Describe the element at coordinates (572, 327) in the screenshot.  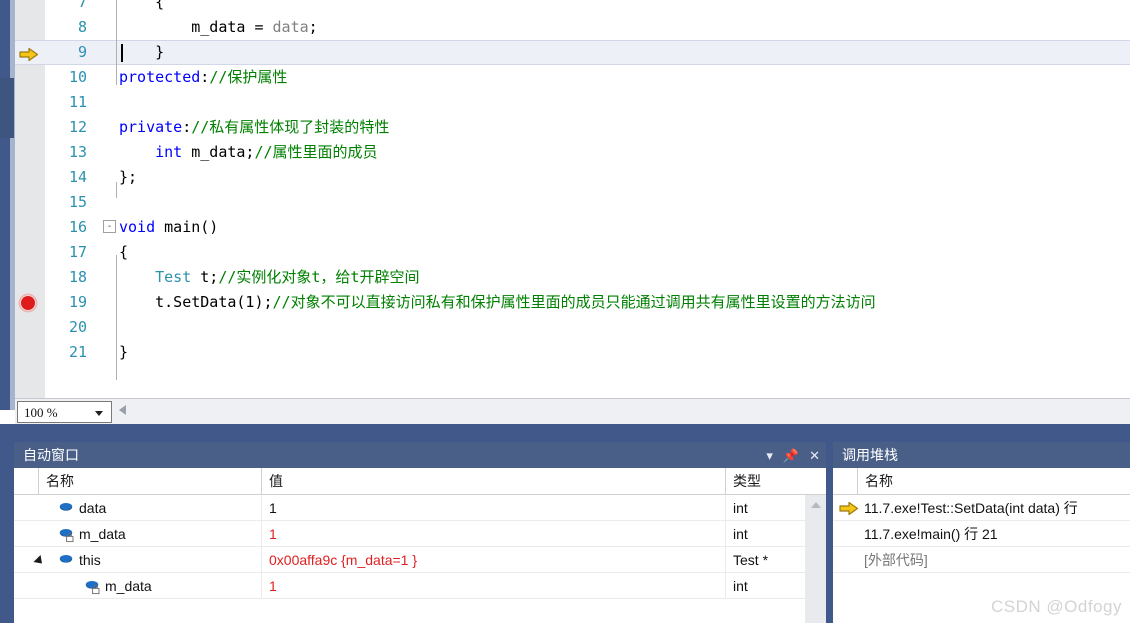
I see `code-line: 20` at that location.